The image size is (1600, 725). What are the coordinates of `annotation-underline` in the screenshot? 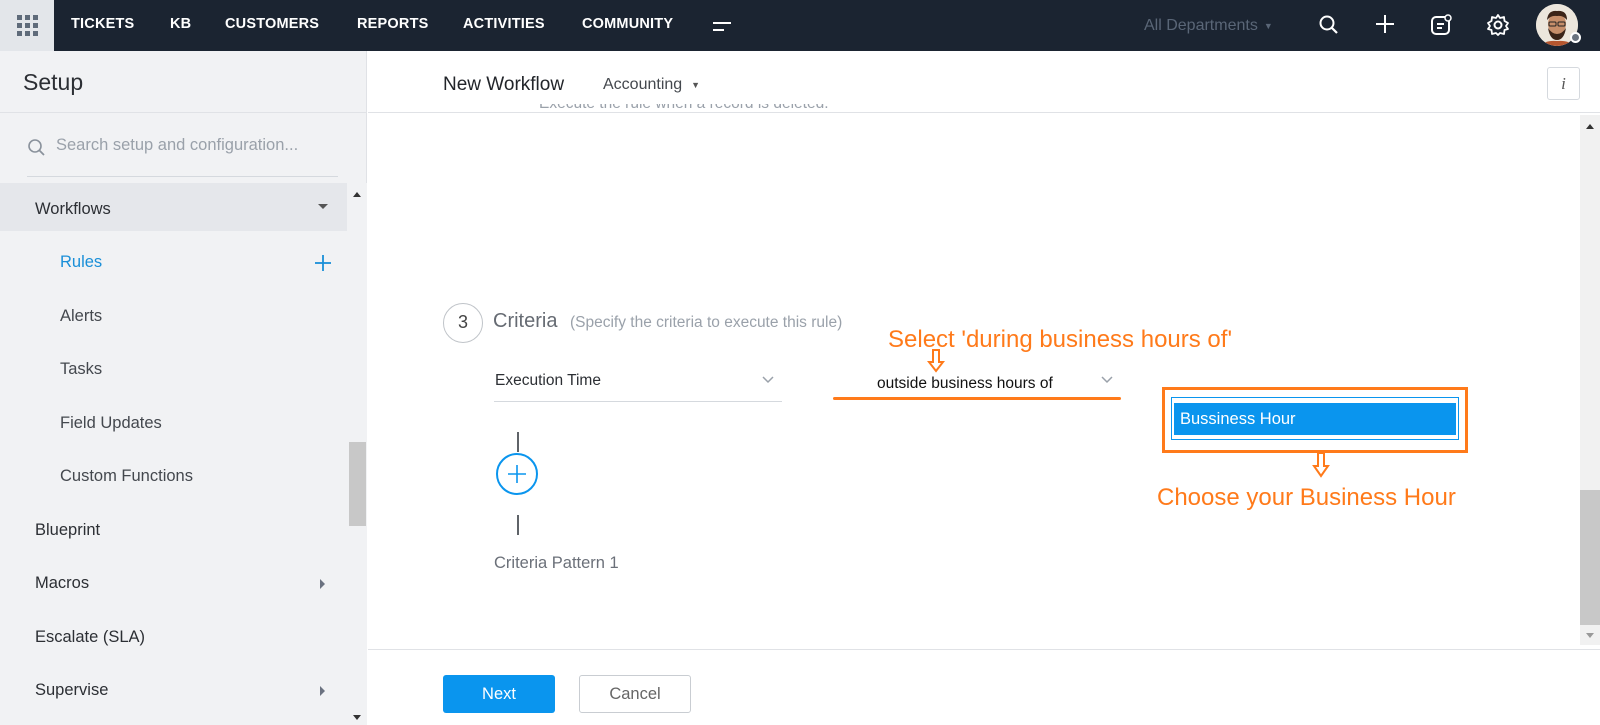 It's located at (977, 398).